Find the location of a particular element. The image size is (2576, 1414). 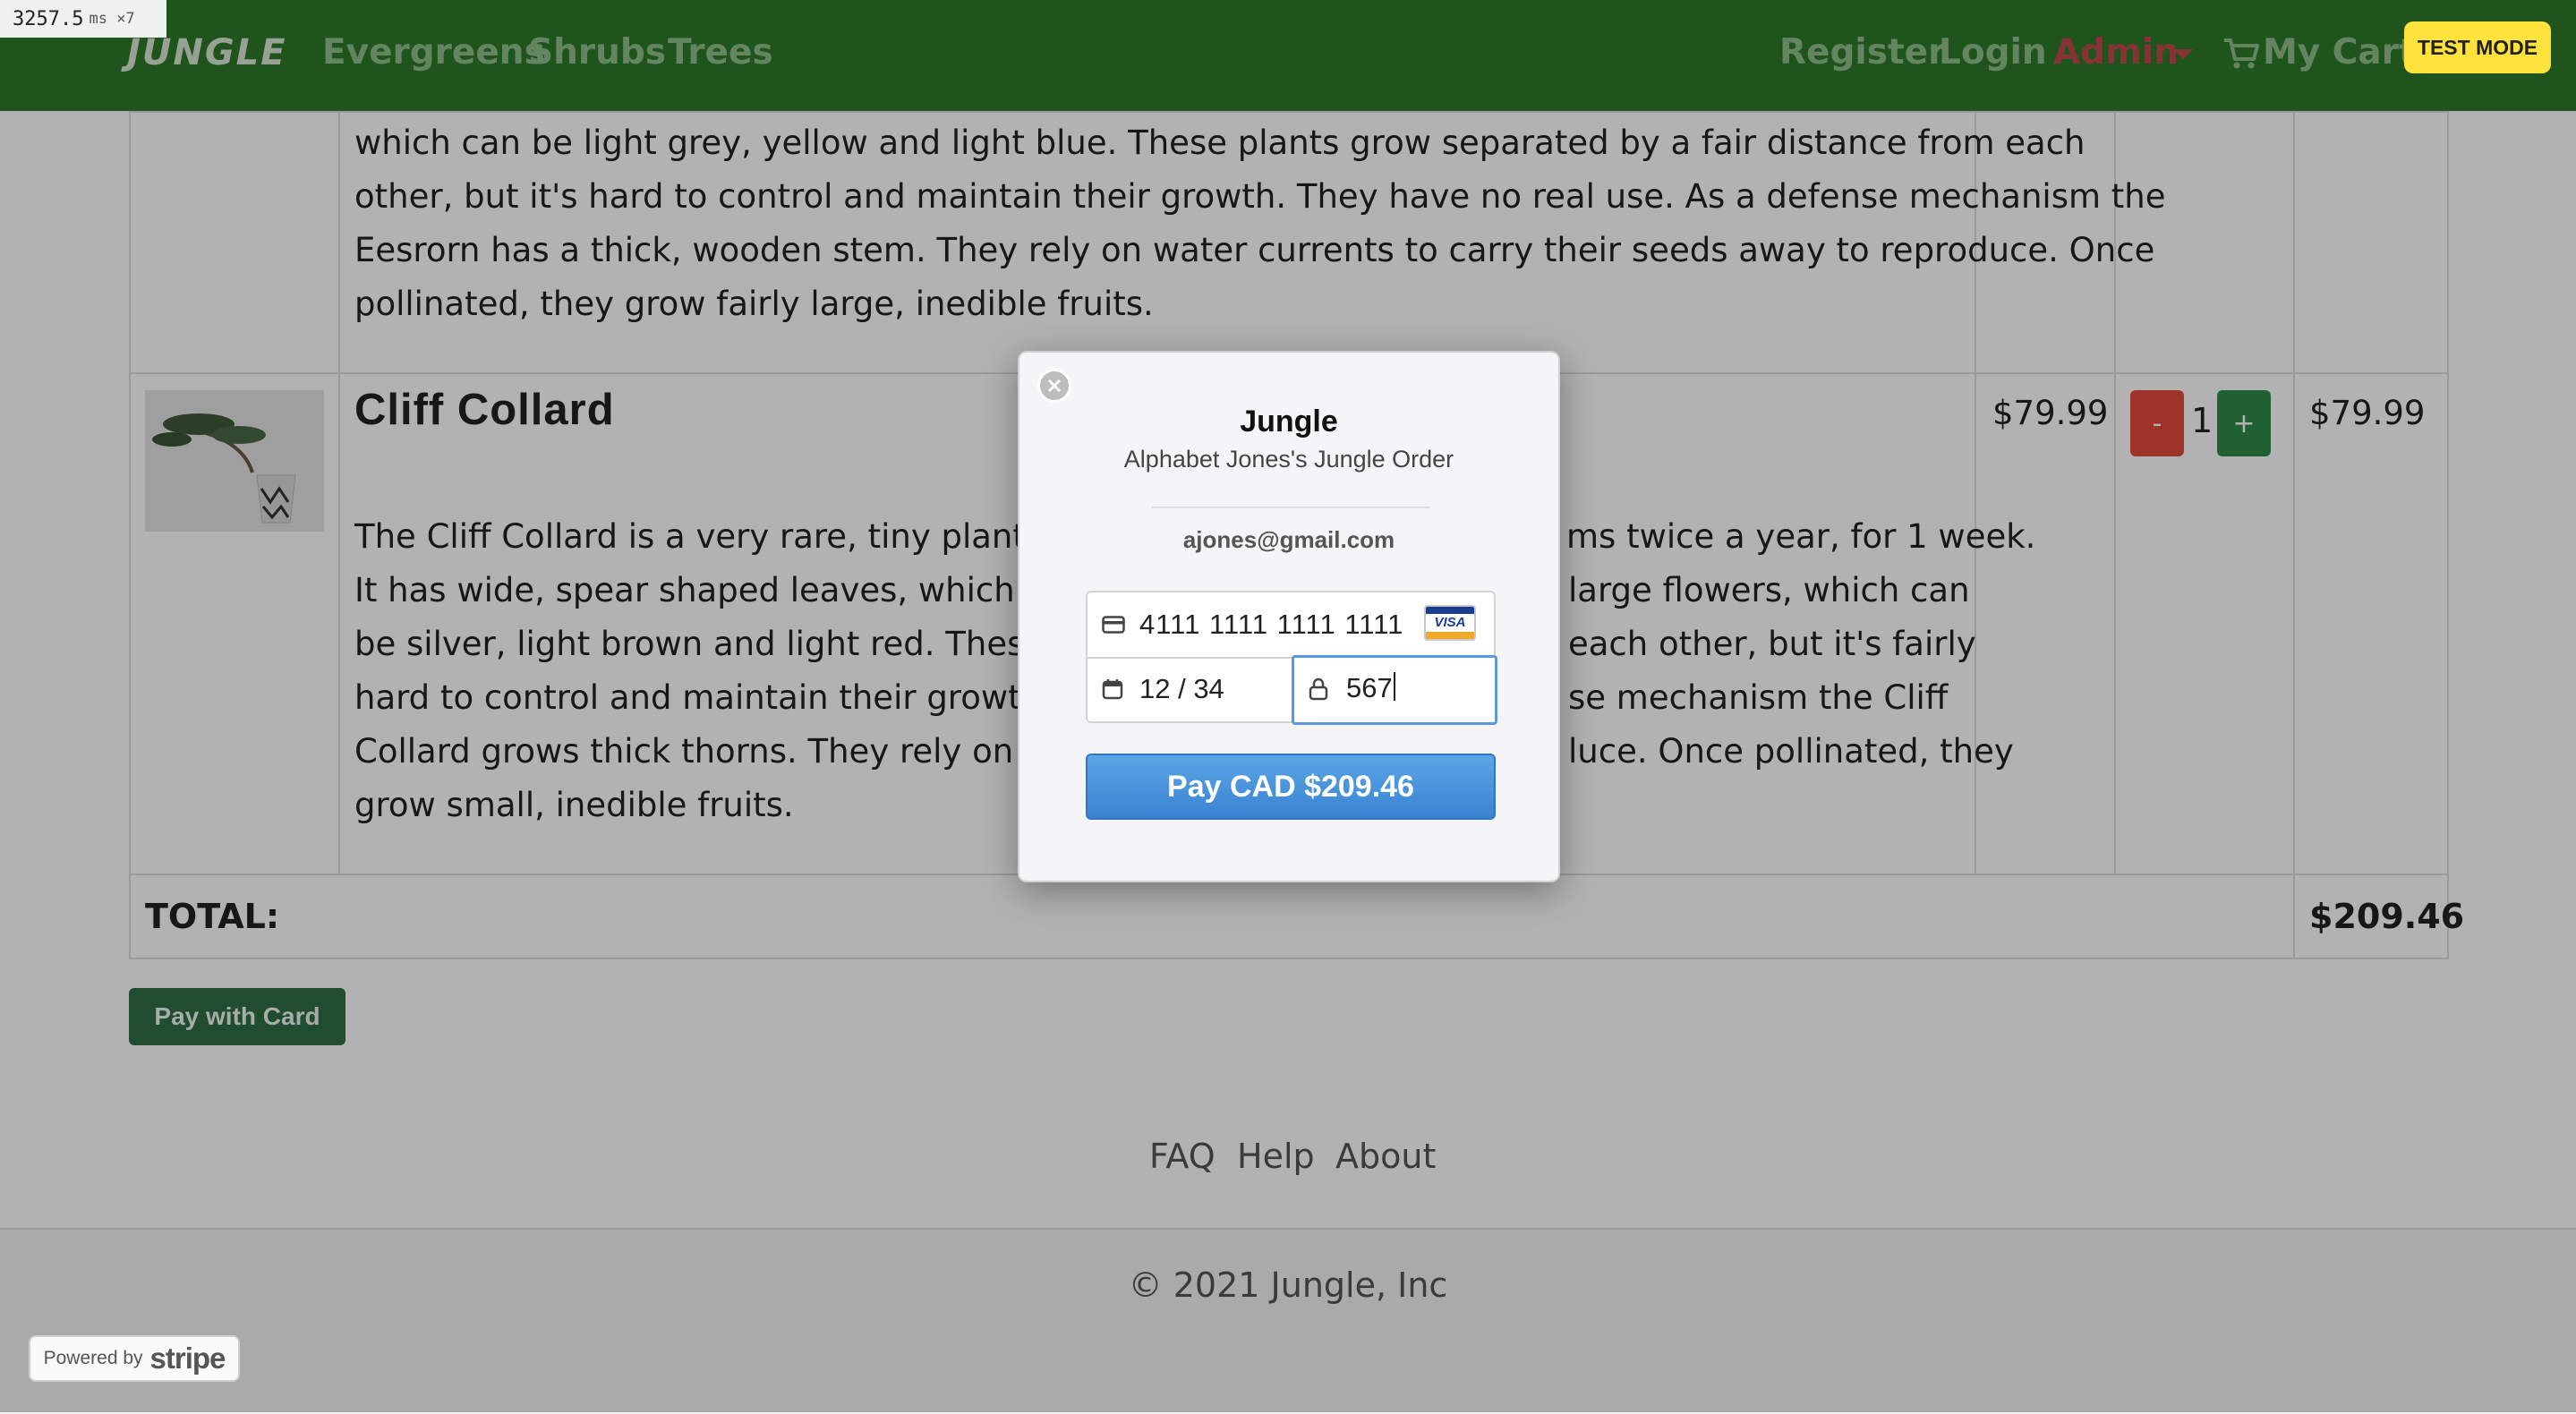

customer-email: ajones@gmail.com is located at coordinates (1288, 540).